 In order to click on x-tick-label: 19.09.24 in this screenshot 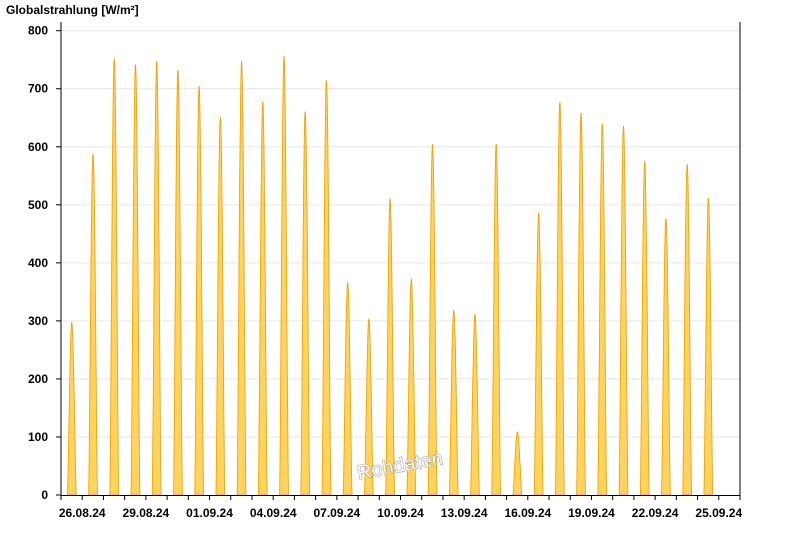, I will do `click(591, 513)`.